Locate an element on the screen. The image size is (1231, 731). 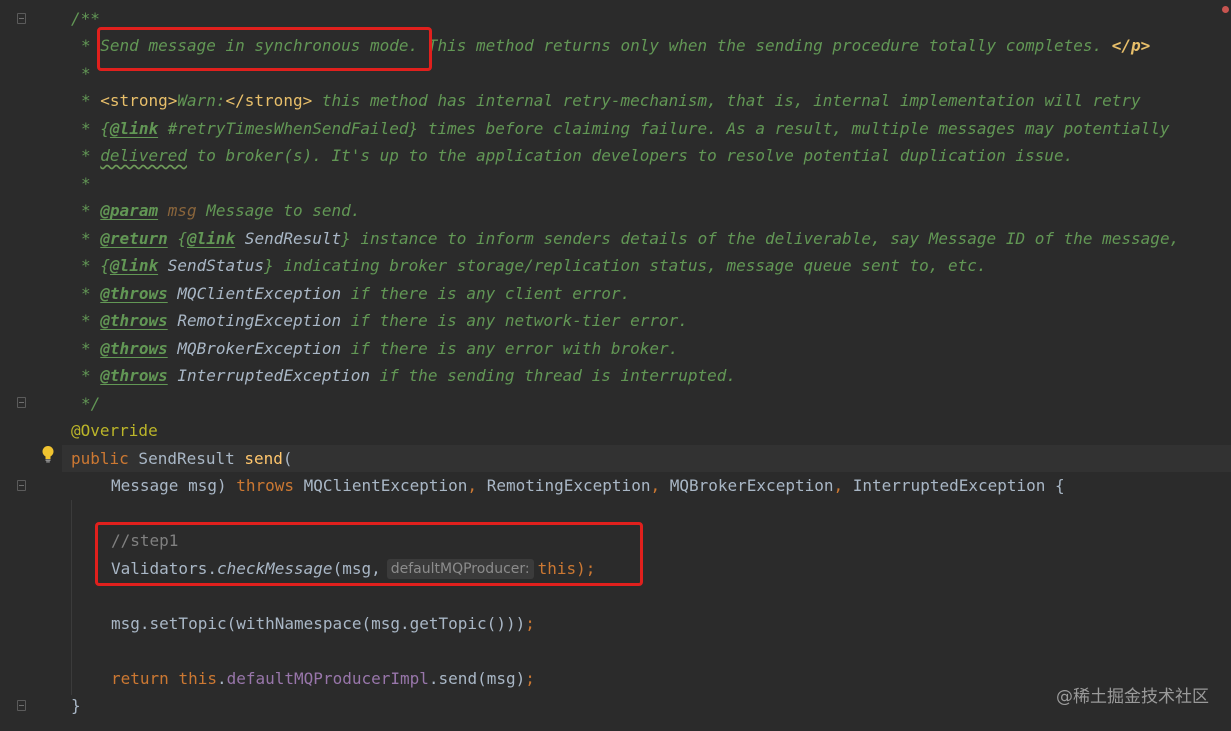
error-stripe-icon is located at coordinates (1225, 9).